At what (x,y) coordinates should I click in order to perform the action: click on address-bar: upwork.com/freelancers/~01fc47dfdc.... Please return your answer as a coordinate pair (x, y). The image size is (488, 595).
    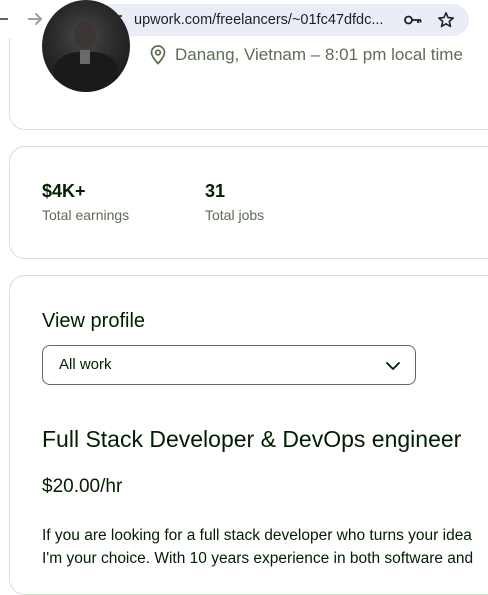
    Looking at the image, I should click on (283, 20).